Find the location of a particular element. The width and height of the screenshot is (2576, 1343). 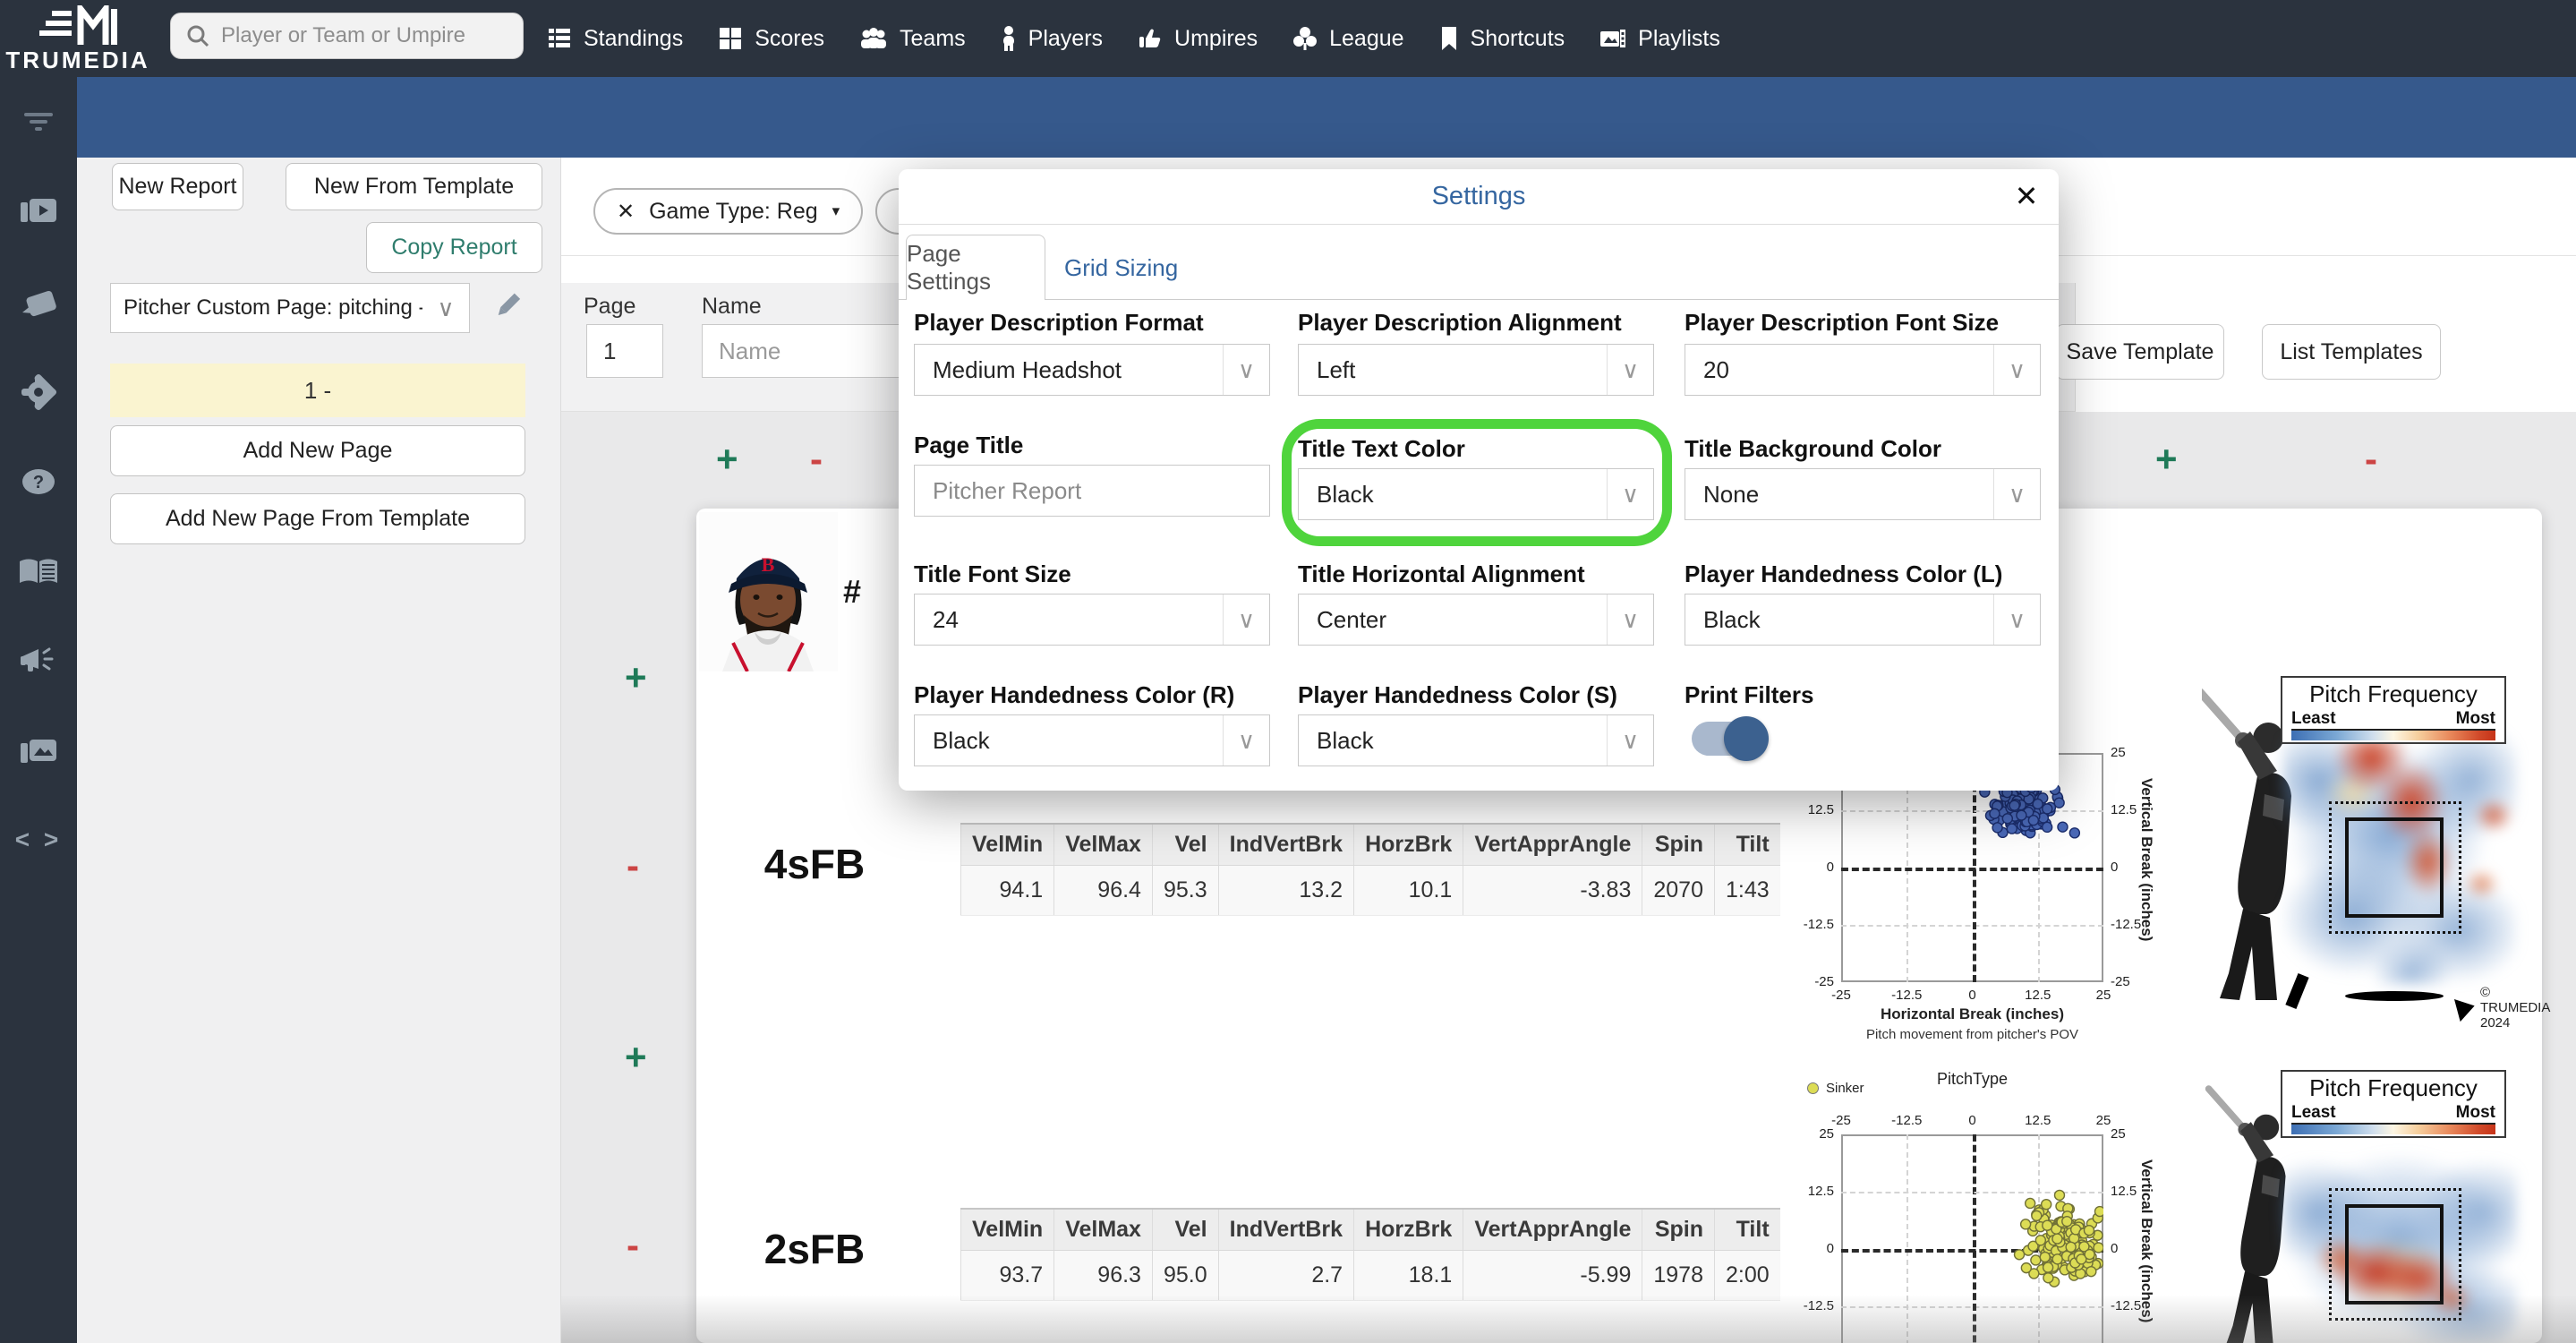

close-icon: ✕ is located at coordinates (2026, 196).